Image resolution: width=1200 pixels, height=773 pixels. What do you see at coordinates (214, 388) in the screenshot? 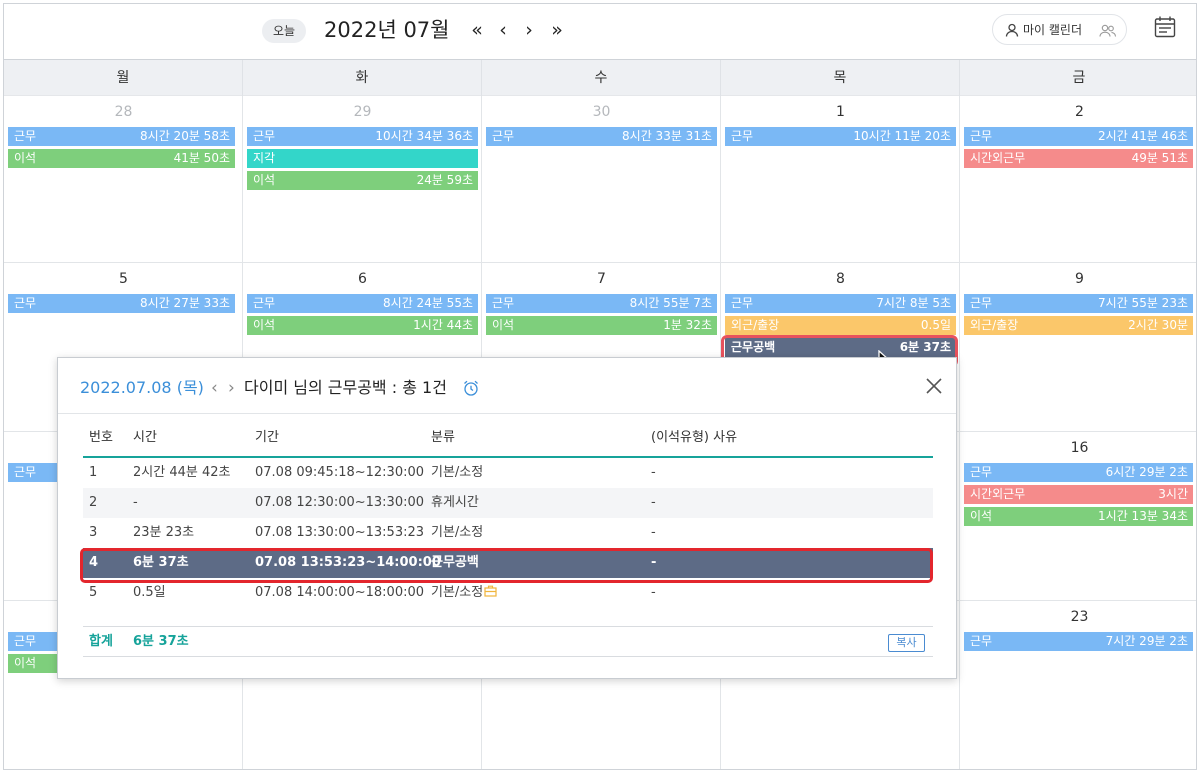
I see `modal-prev-button: ‹` at bounding box center [214, 388].